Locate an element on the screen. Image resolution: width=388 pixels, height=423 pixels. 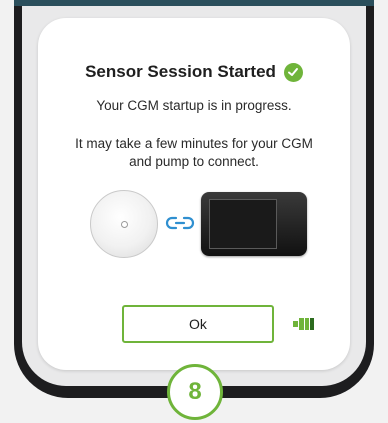
ok-button: Ok is located at coordinates (198, 324).